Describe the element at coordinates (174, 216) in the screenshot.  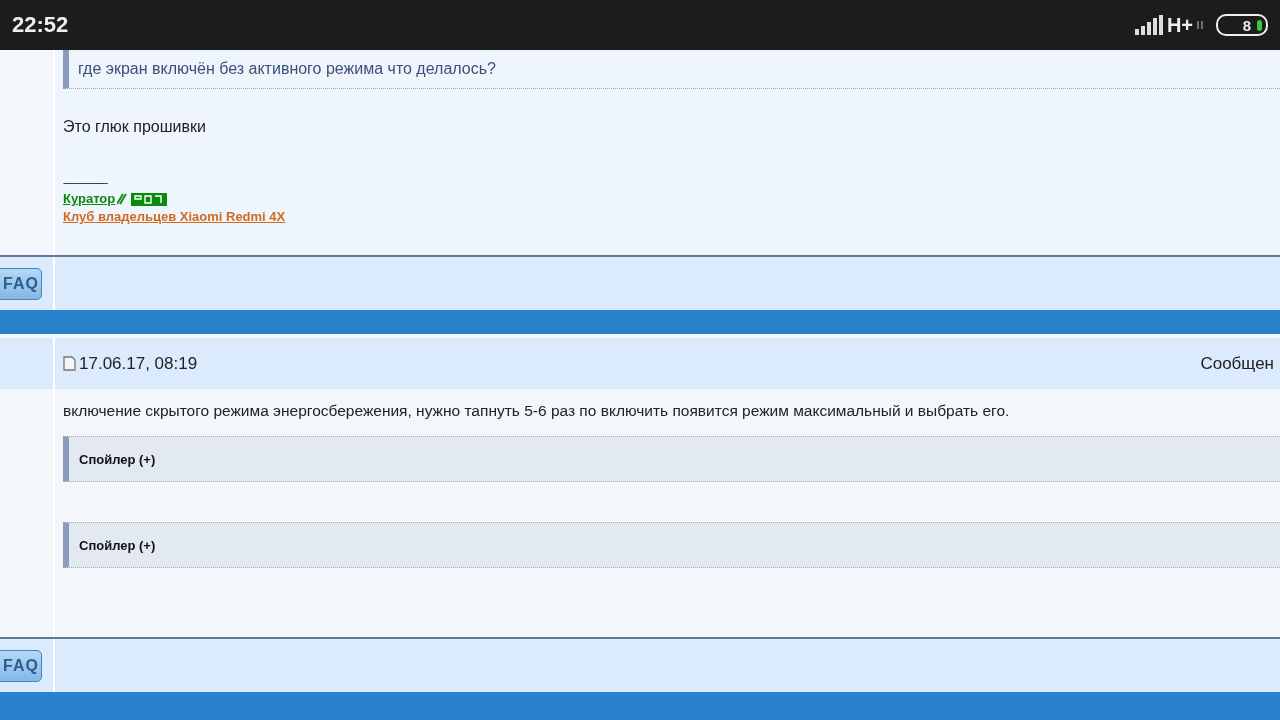
I see `club-link: Клуб владельцев Xiaomi Redmi 4X` at that location.